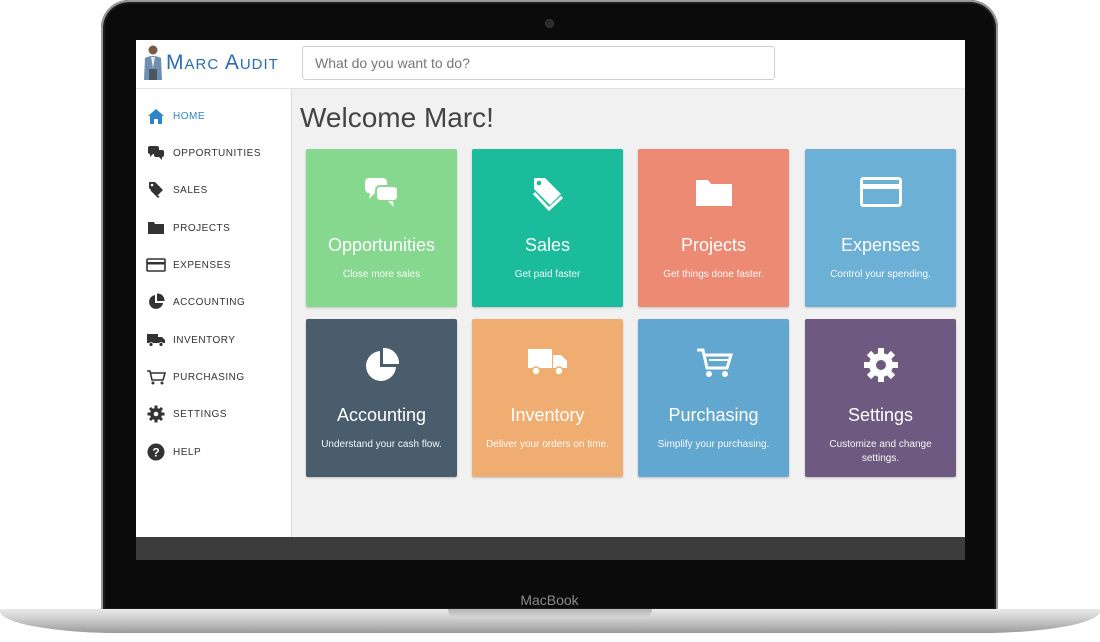 Image resolution: width=1100 pixels, height=642 pixels. I want to click on tile-subtitle: Get things done faster., so click(713, 274).